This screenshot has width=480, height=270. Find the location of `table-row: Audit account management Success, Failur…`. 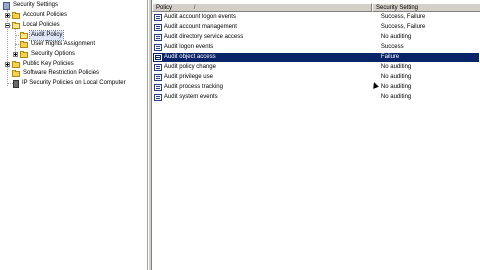

table-row: Audit account management Success, Failur… is located at coordinates (316, 27).